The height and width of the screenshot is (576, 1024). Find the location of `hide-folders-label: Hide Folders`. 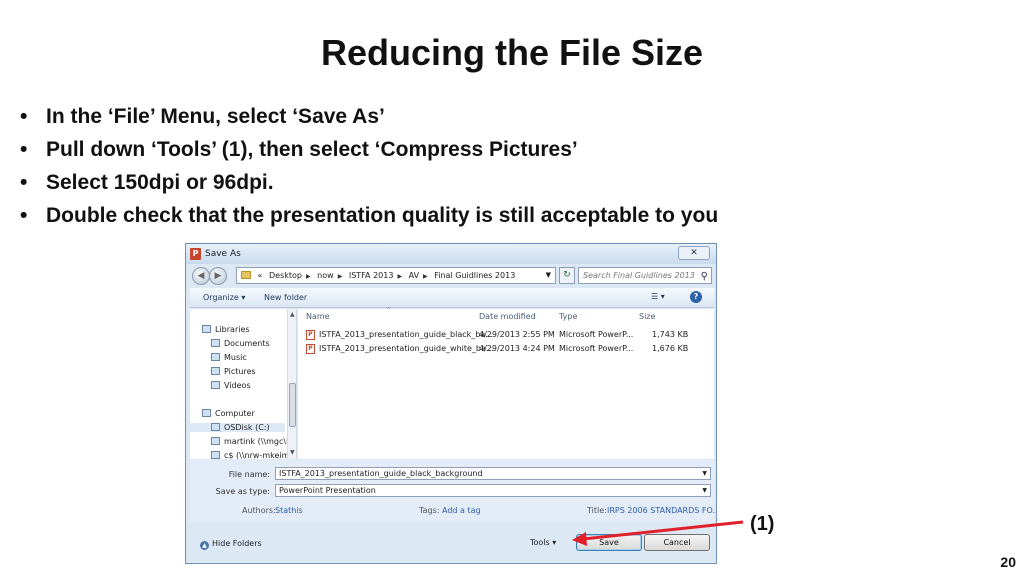

hide-folders-label: Hide Folders is located at coordinates (237, 543).